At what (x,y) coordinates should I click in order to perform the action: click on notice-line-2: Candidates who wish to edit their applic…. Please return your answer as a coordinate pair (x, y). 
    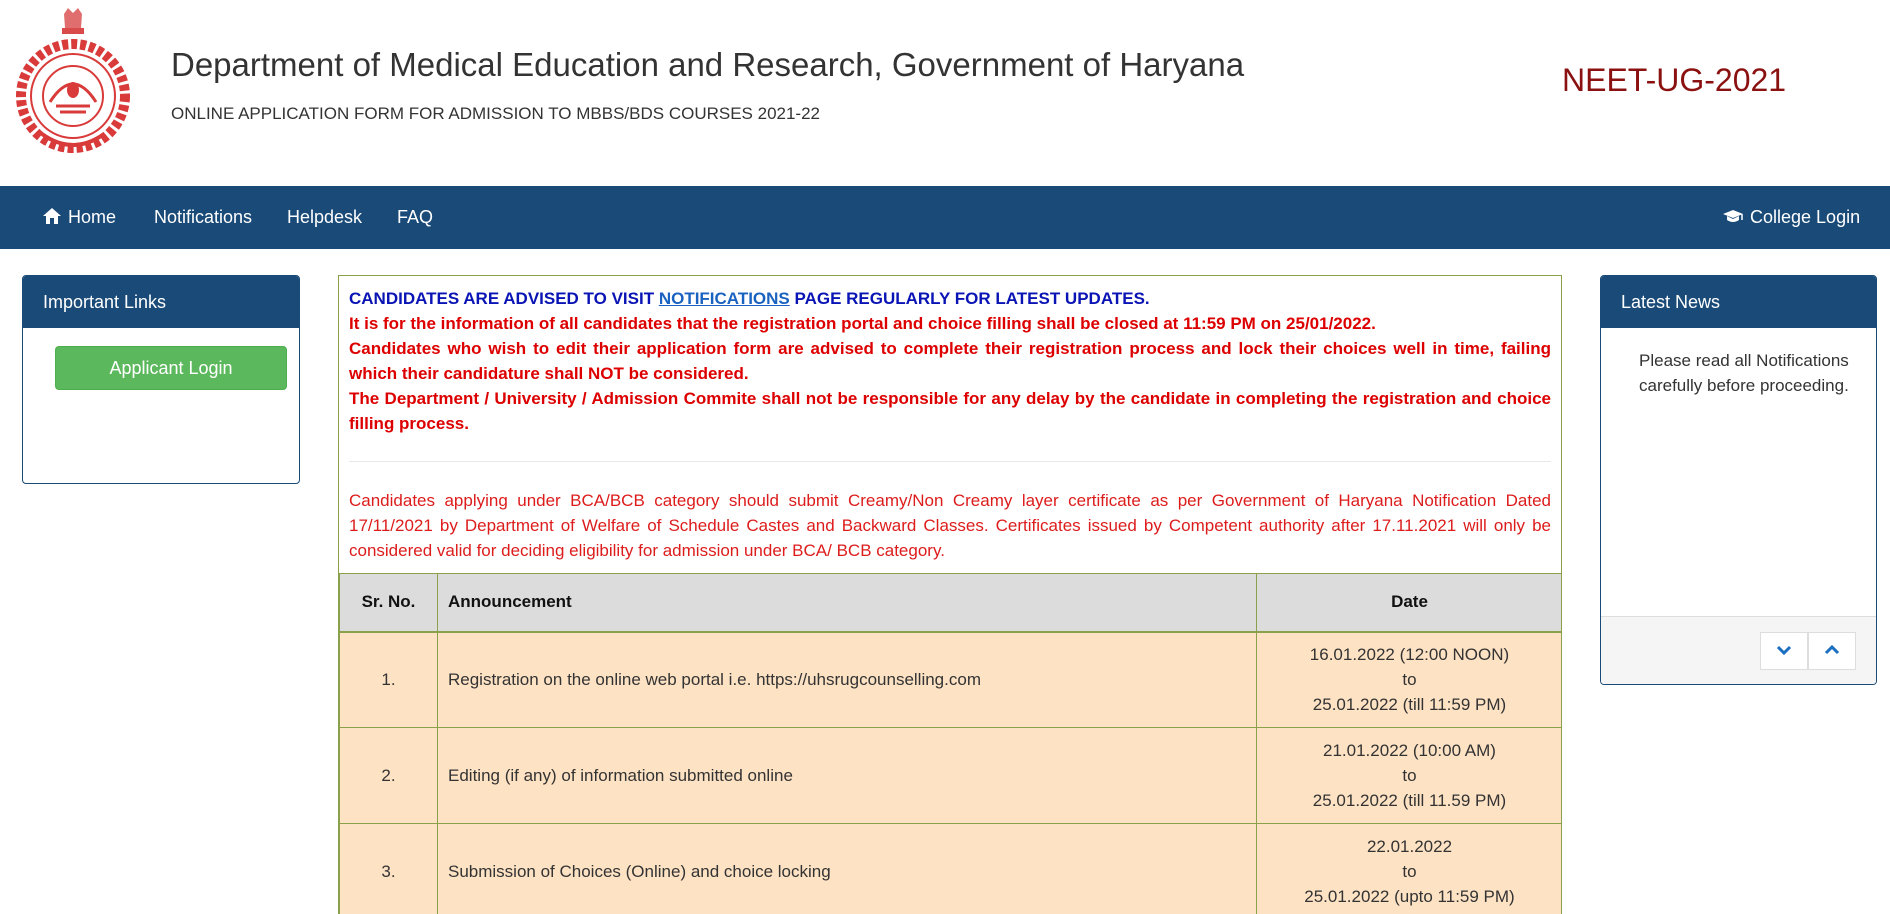
    Looking at the image, I should click on (950, 361).